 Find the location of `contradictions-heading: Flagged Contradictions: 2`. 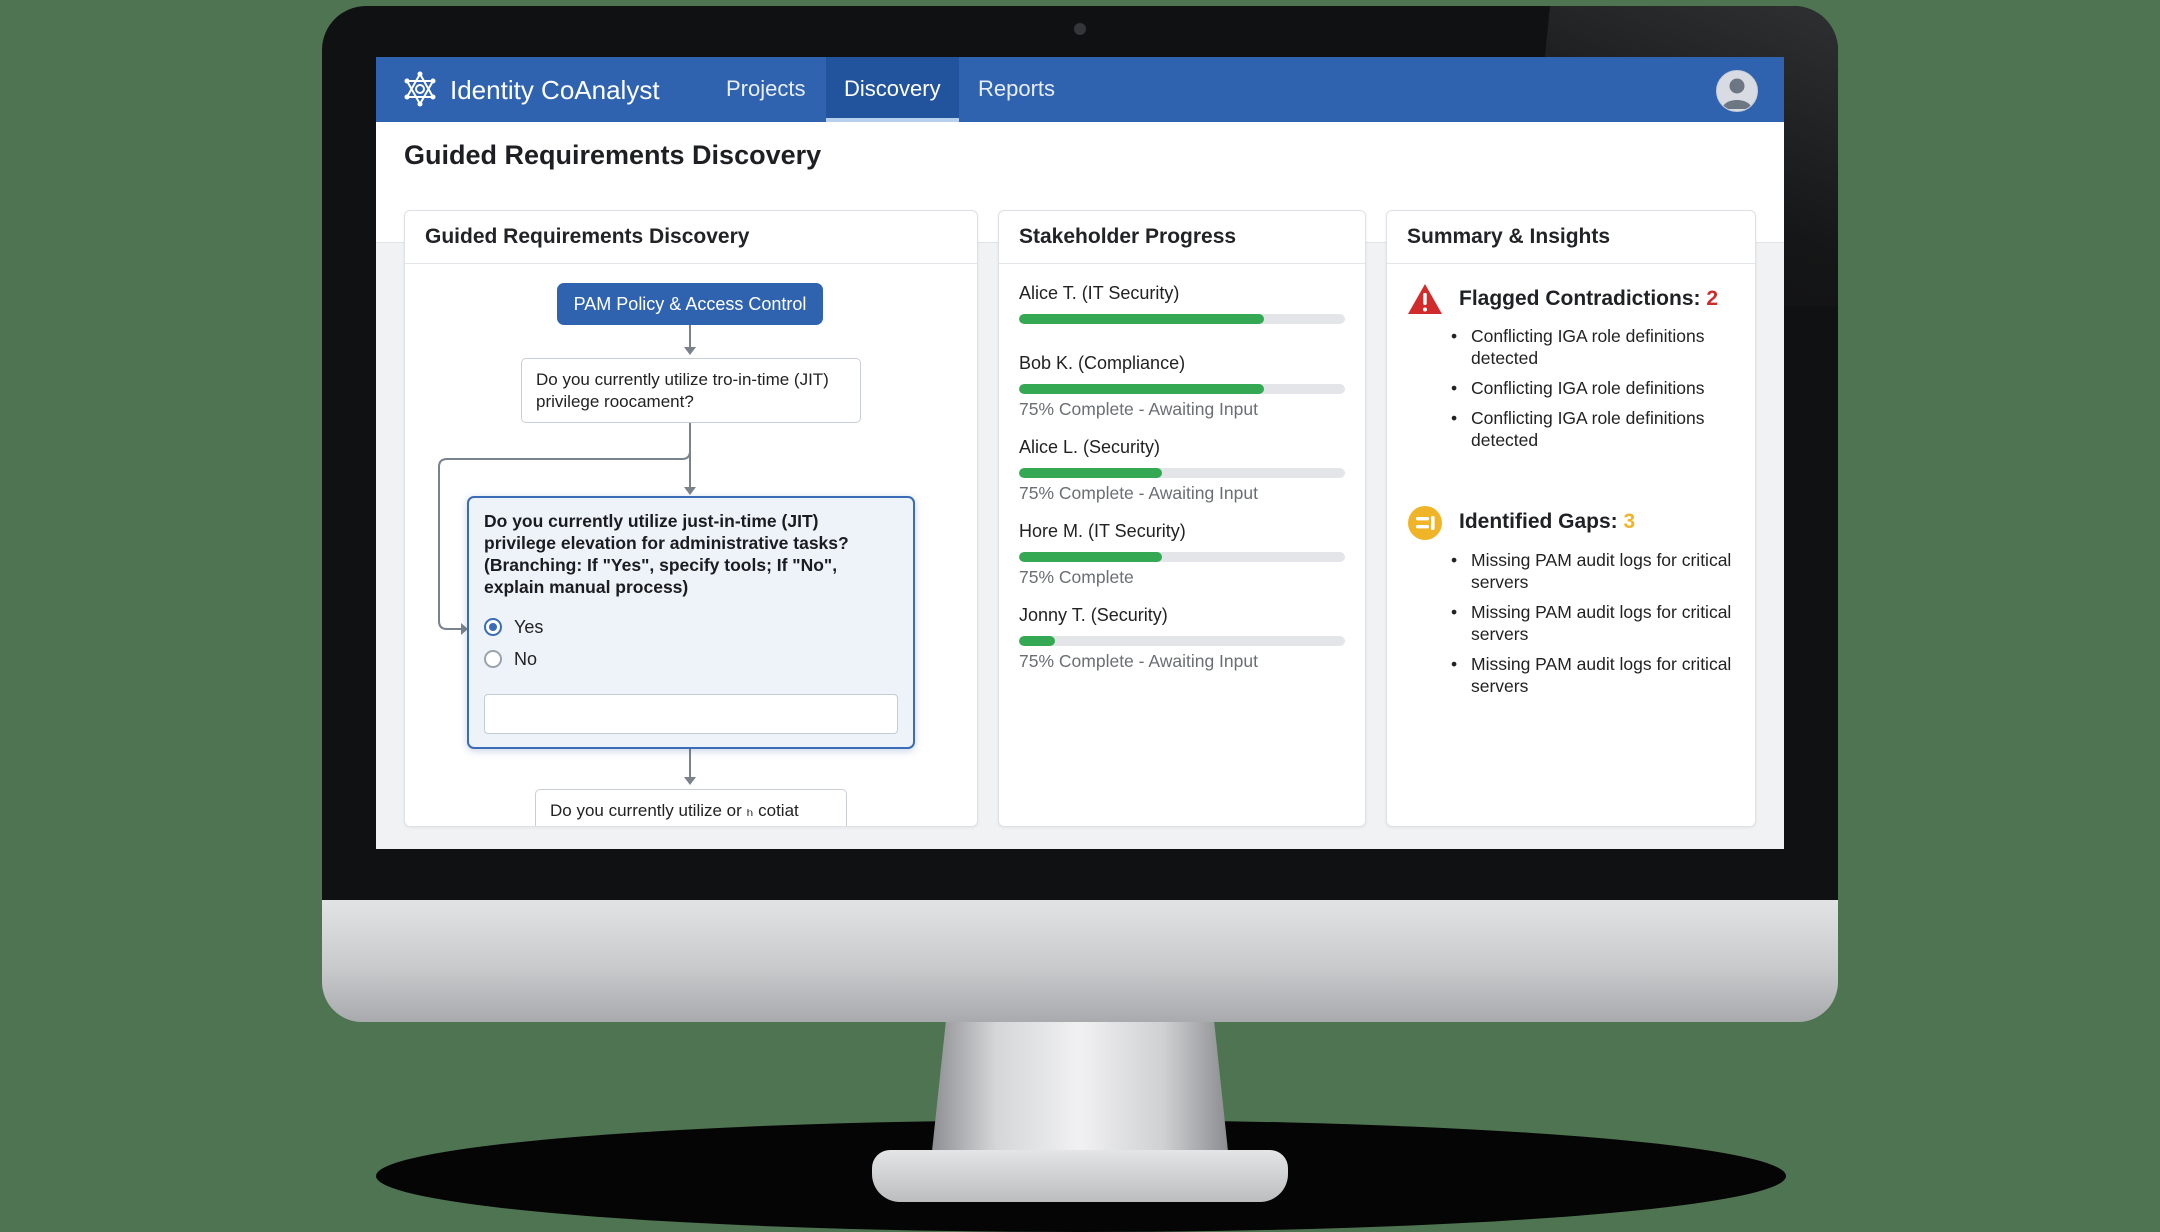

contradictions-heading: Flagged Contradictions: 2 is located at coordinates (1588, 299).